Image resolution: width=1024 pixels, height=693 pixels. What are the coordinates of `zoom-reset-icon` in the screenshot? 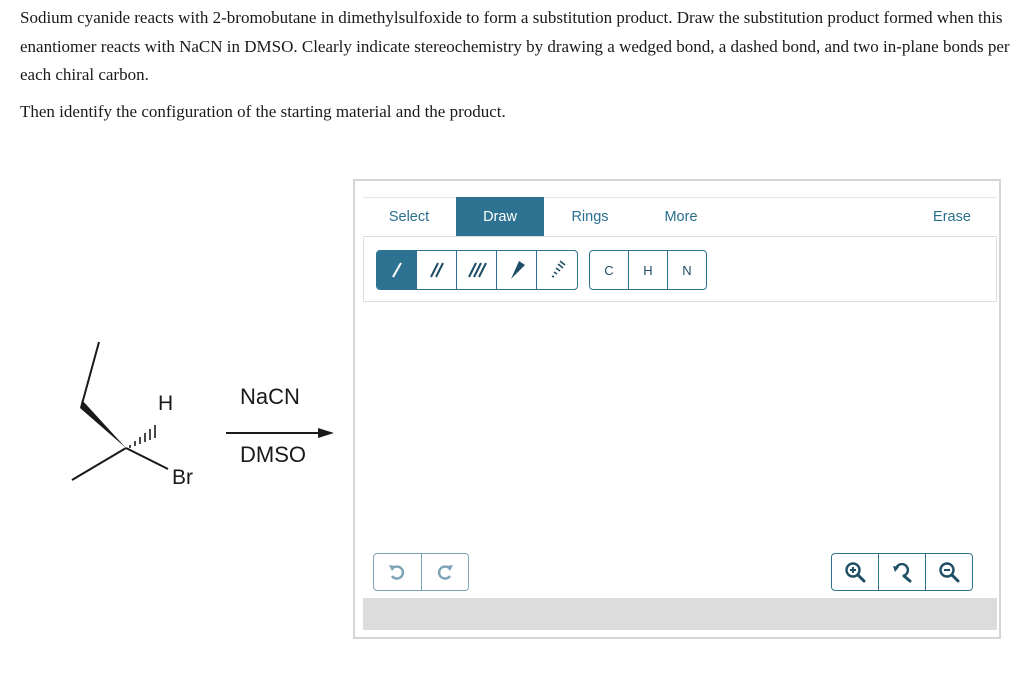 It's located at (902, 572).